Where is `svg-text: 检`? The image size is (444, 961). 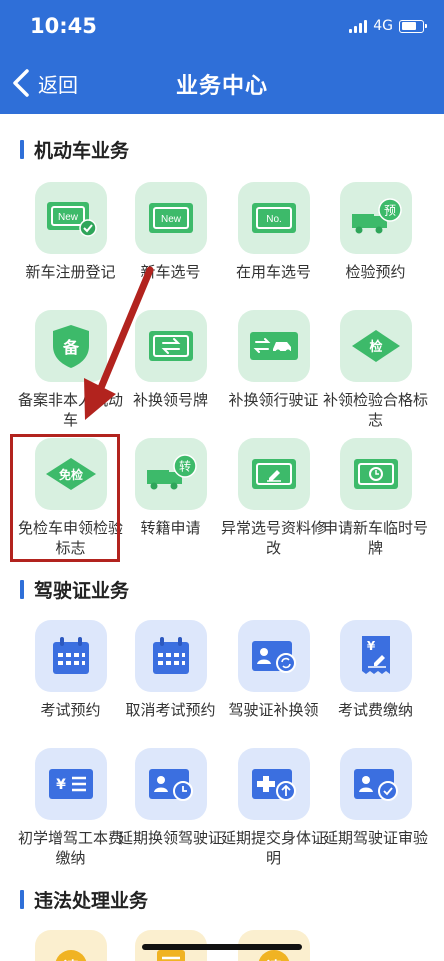
svg-text: 检 is located at coordinates (375, 347).